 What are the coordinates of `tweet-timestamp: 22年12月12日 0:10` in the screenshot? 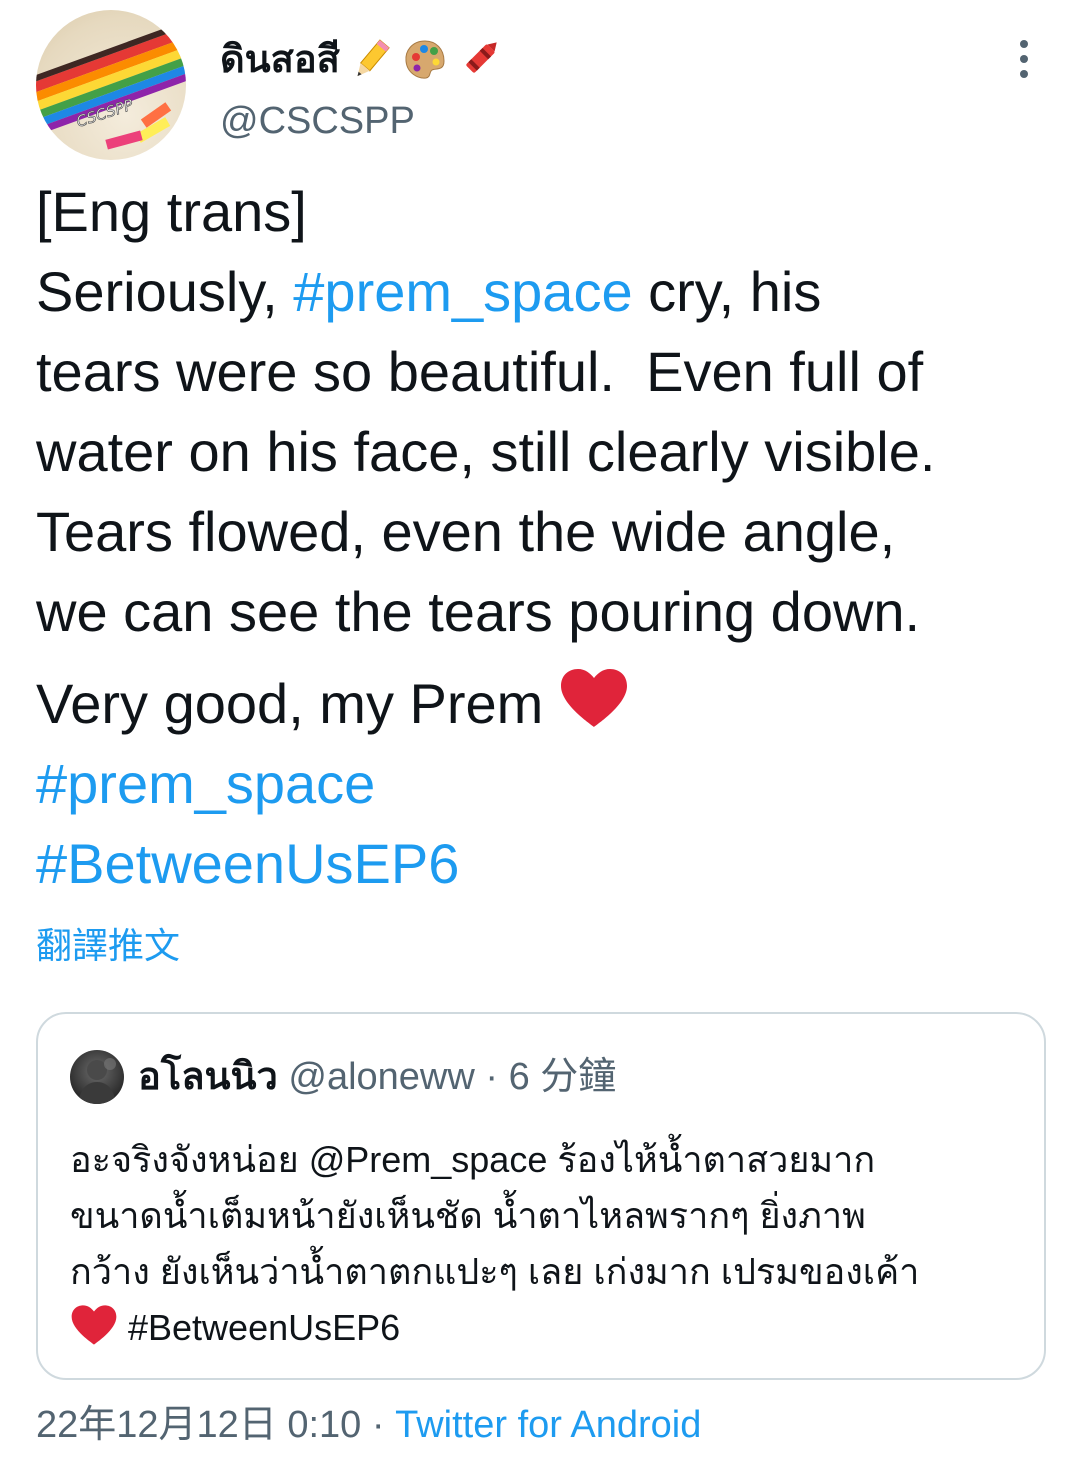 It's located at (198, 1425).